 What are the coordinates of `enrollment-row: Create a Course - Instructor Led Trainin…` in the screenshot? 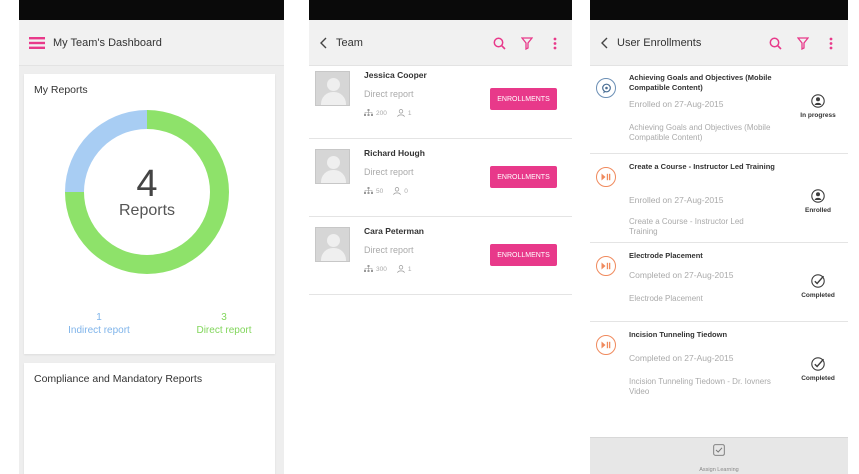 It's located at (719, 199).